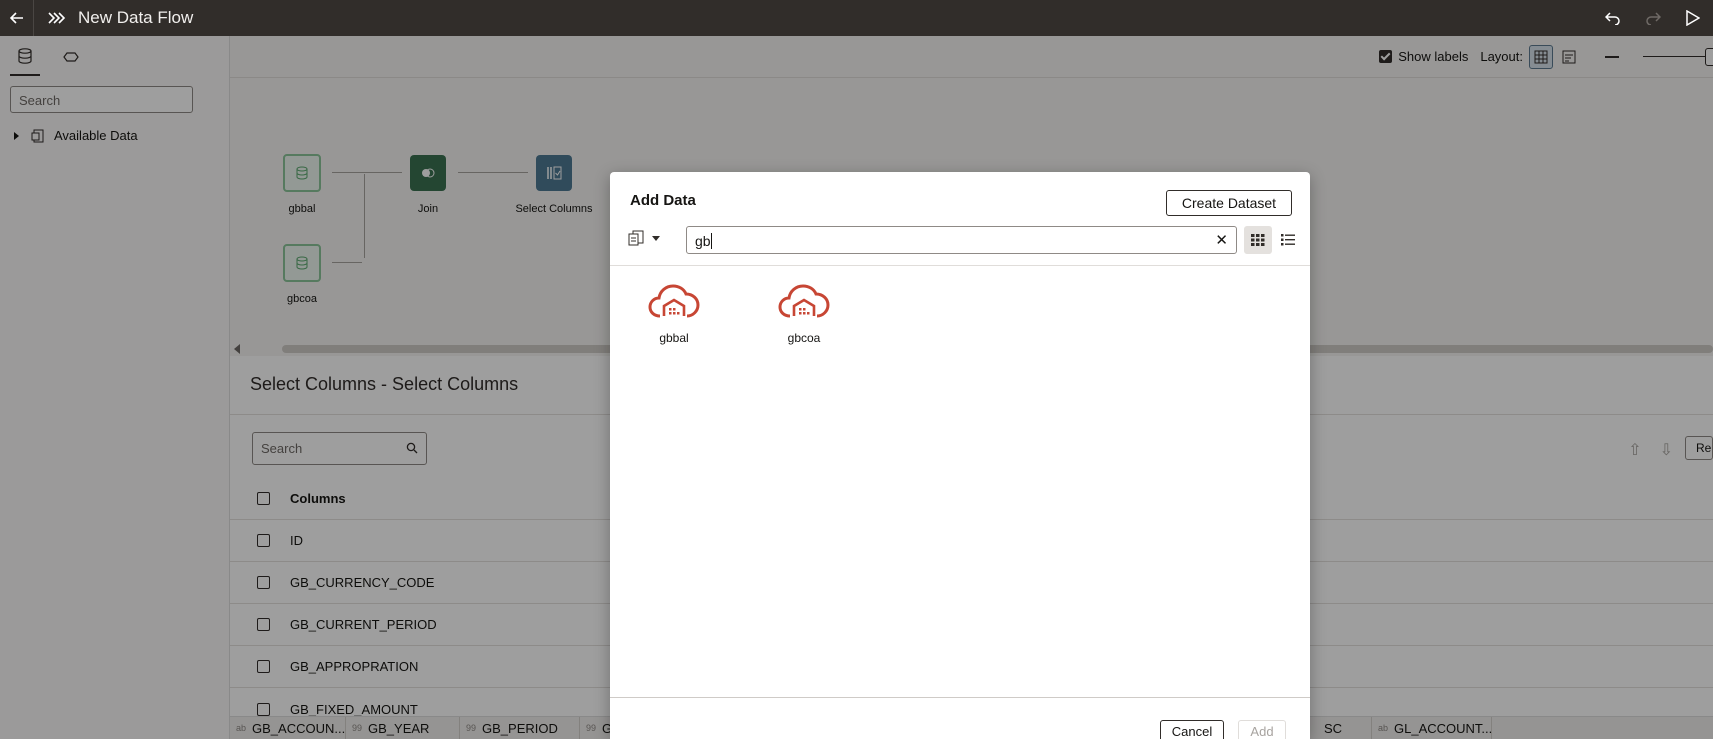  I want to click on redo-icon, so click(1653, 18).